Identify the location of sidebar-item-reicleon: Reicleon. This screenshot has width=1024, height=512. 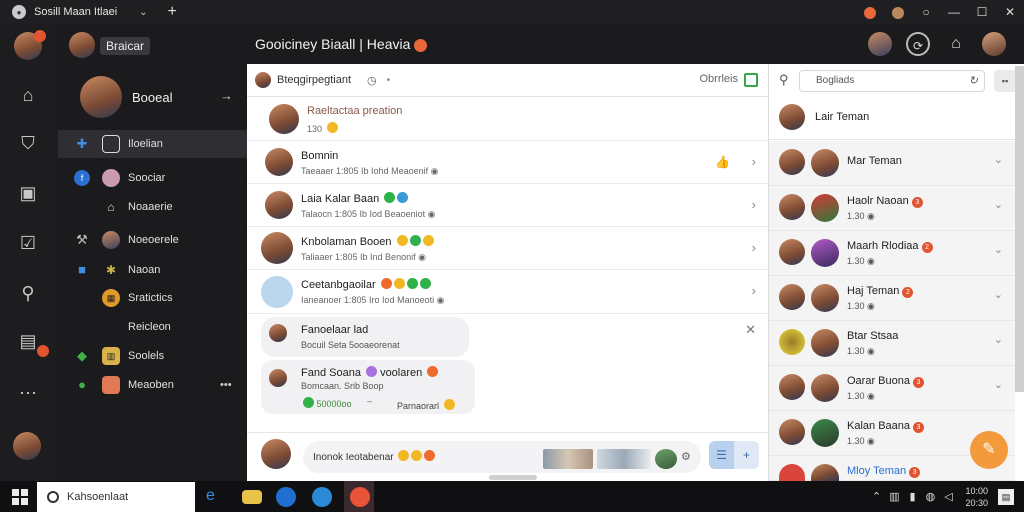
(152, 327).